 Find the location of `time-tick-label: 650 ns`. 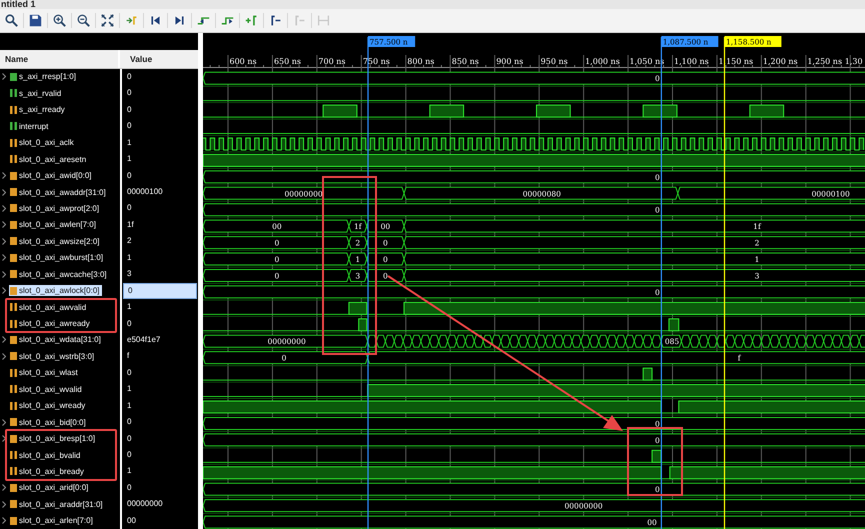

time-tick-label: 650 ns is located at coordinates (288, 61).